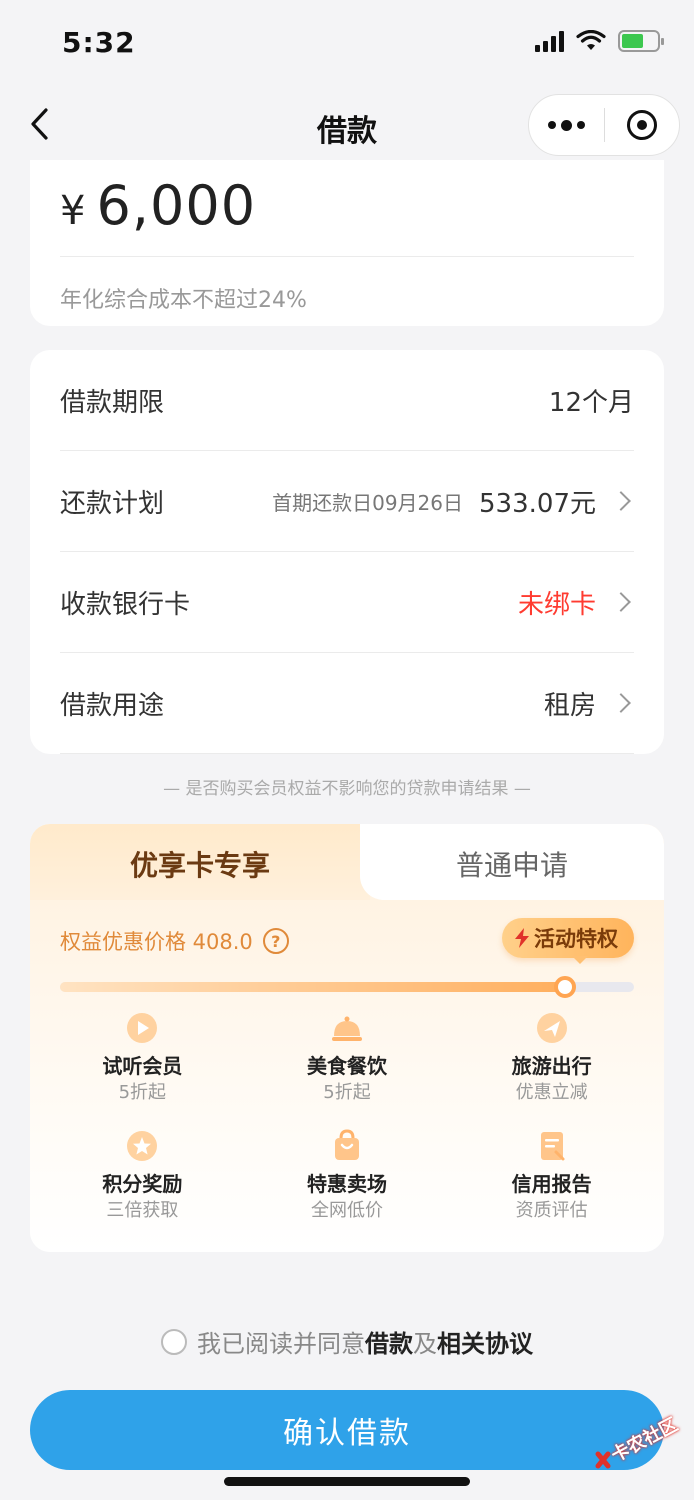 Image resolution: width=694 pixels, height=1500 pixels. Describe the element at coordinates (347, 1481) in the screenshot. I see `home-indicator` at that location.